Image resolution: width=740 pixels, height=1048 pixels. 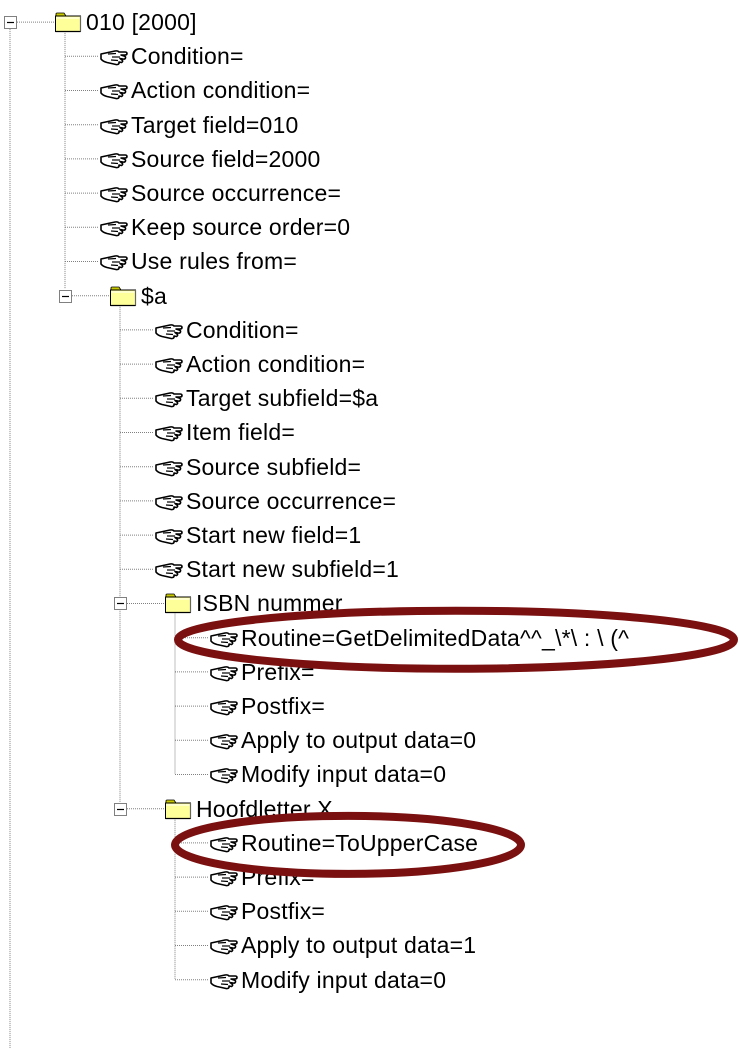 What do you see at coordinates (370, 125) in the screenshot?
I see `tree-item-row: Target field=010` at bounding box center [370, 125].